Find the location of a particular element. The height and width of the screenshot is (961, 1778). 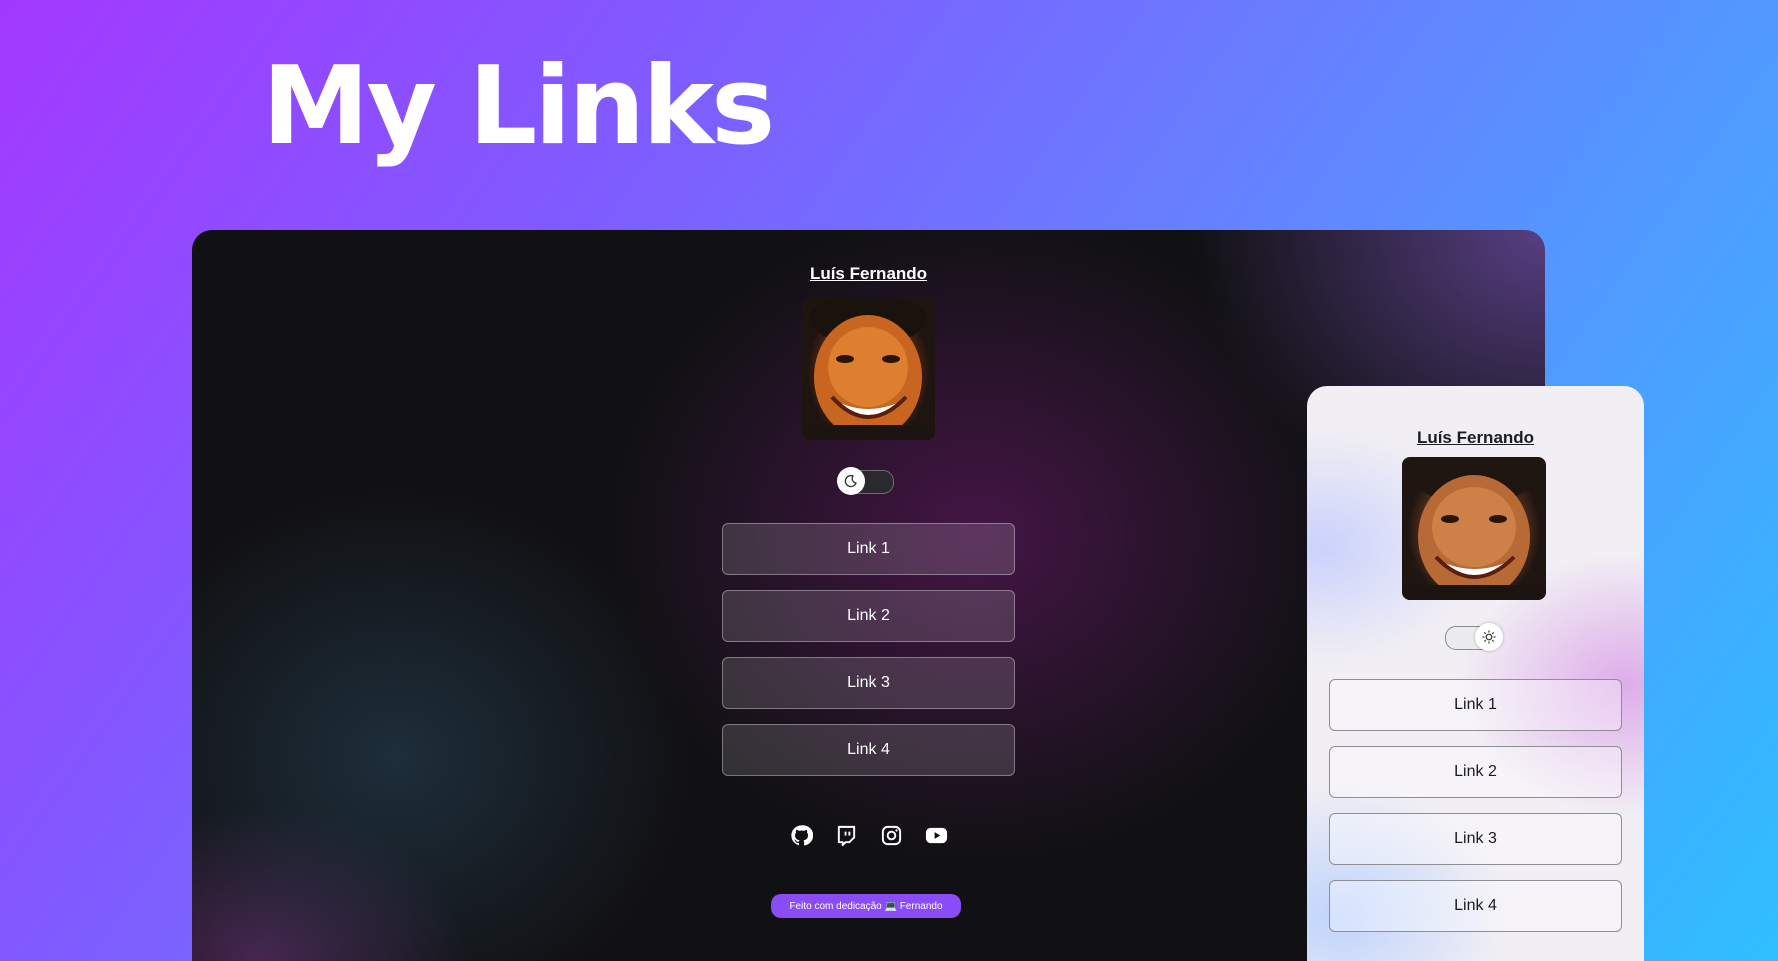

sun-icon is located at coordinates (1489, 637).